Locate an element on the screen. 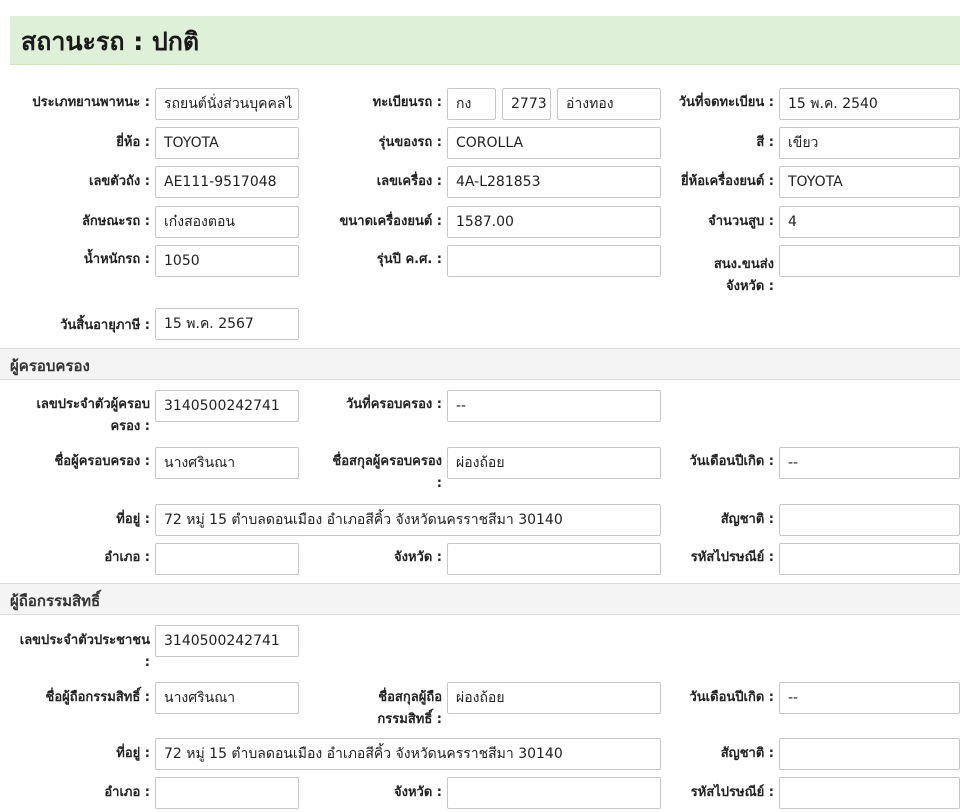 The image size is (960, 812). registration-date-label: วันที่จดทะเบียน : is located at coordinates (726, 102).